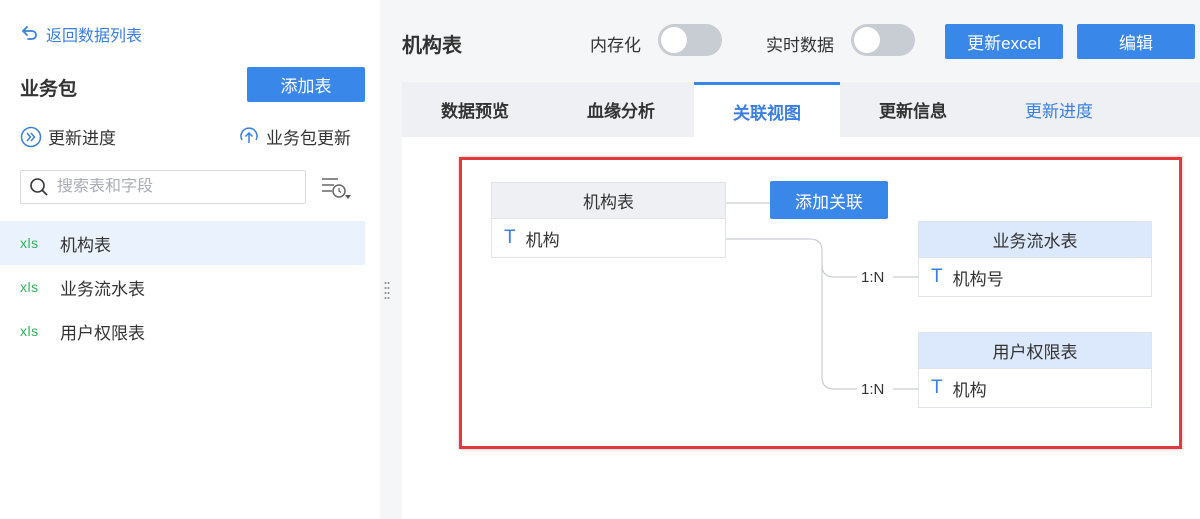 The image size is (1200, 519). I want to click on main-table-node: 机构表 T 机构, so click(608, 220).